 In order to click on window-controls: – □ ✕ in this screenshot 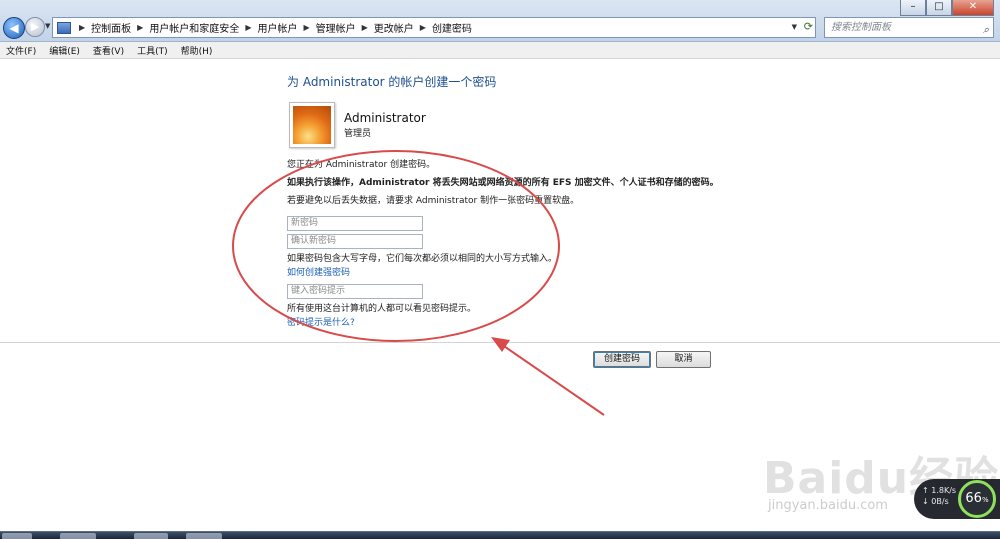, I will do `click(947, 8)`.